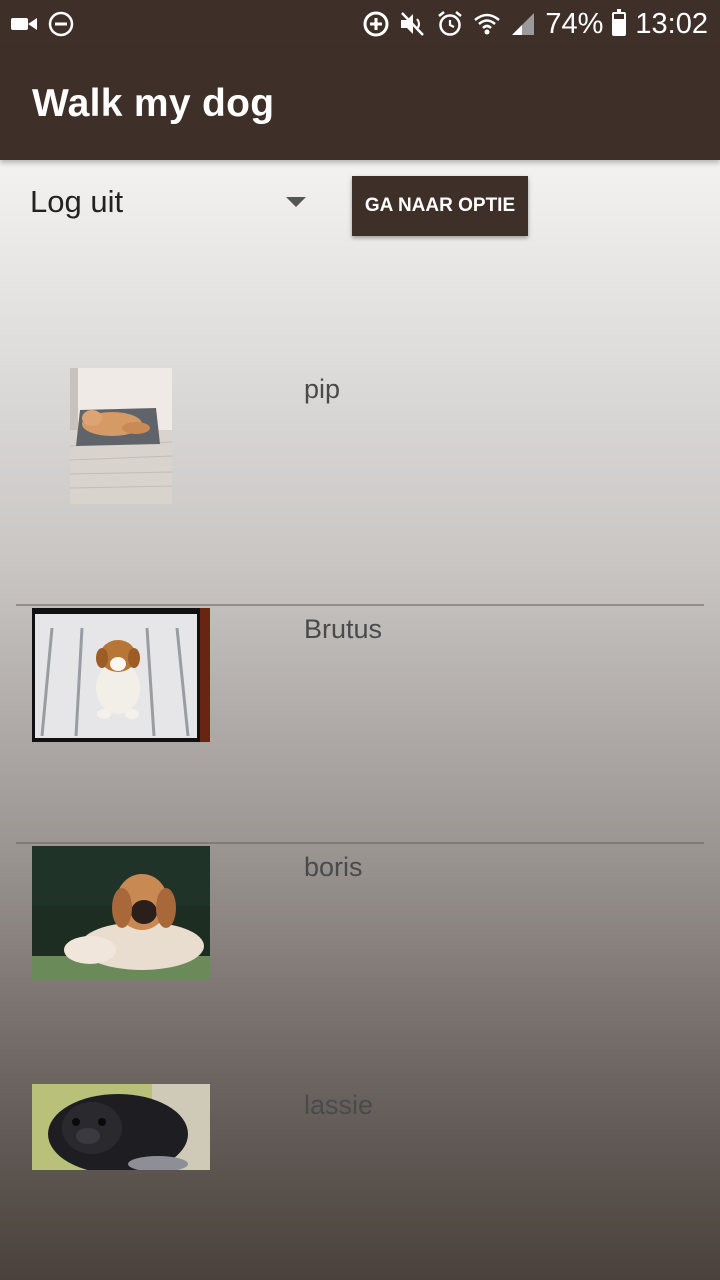 The width and height of the screenshot is (720, 1280). I want to click on app-bar: Walk my dog, so click(360, 104).